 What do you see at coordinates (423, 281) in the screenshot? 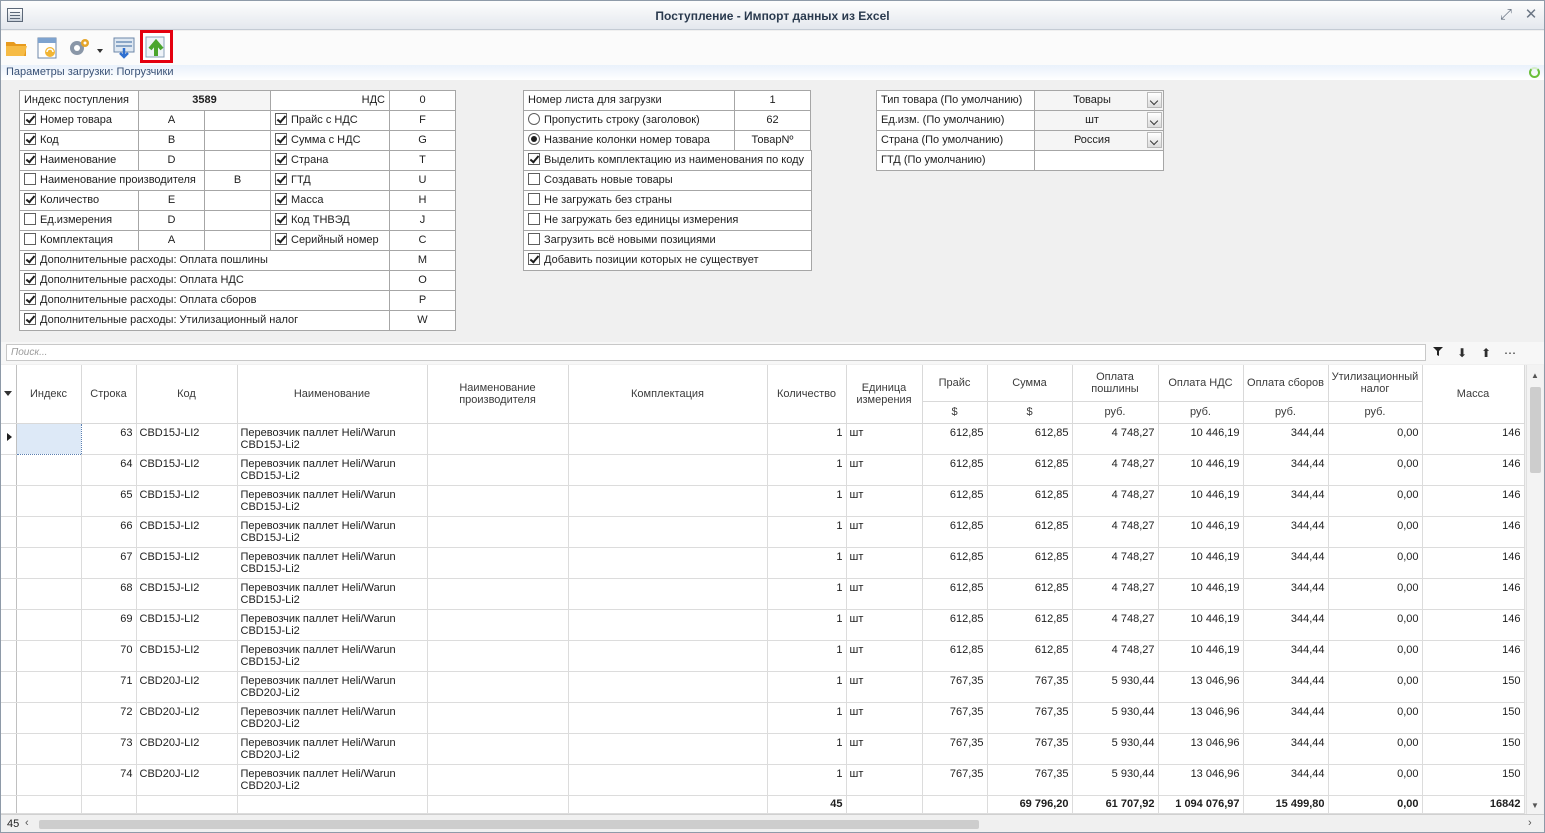
I see `extra-cost-value: O` at bounding box center [423, 281].